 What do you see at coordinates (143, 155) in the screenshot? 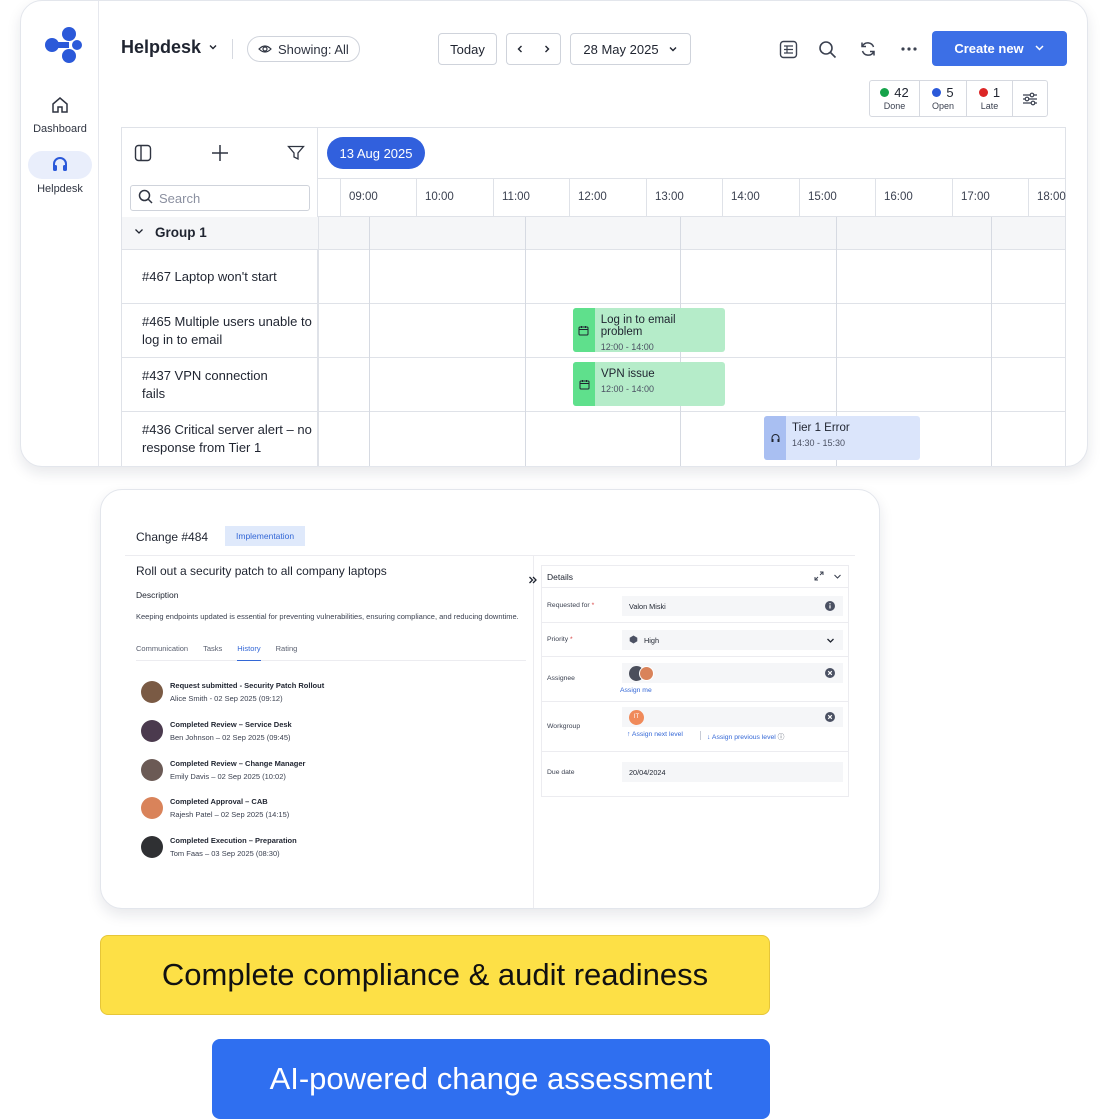
I see `panel-toggle-icon` at bounding box center [143, 155].